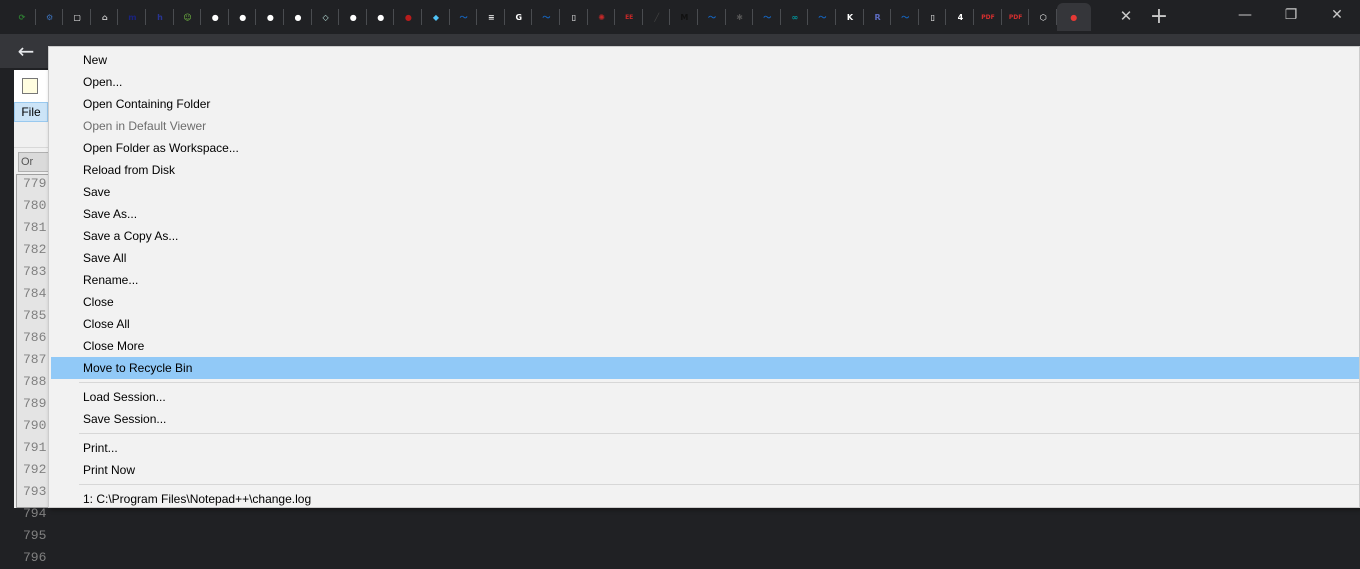 The image size is (1360, 569). What do you see at coordinates (30, 86) in the screenshot?
I see `notepad-app-icon` at bounding box center [30, 86].